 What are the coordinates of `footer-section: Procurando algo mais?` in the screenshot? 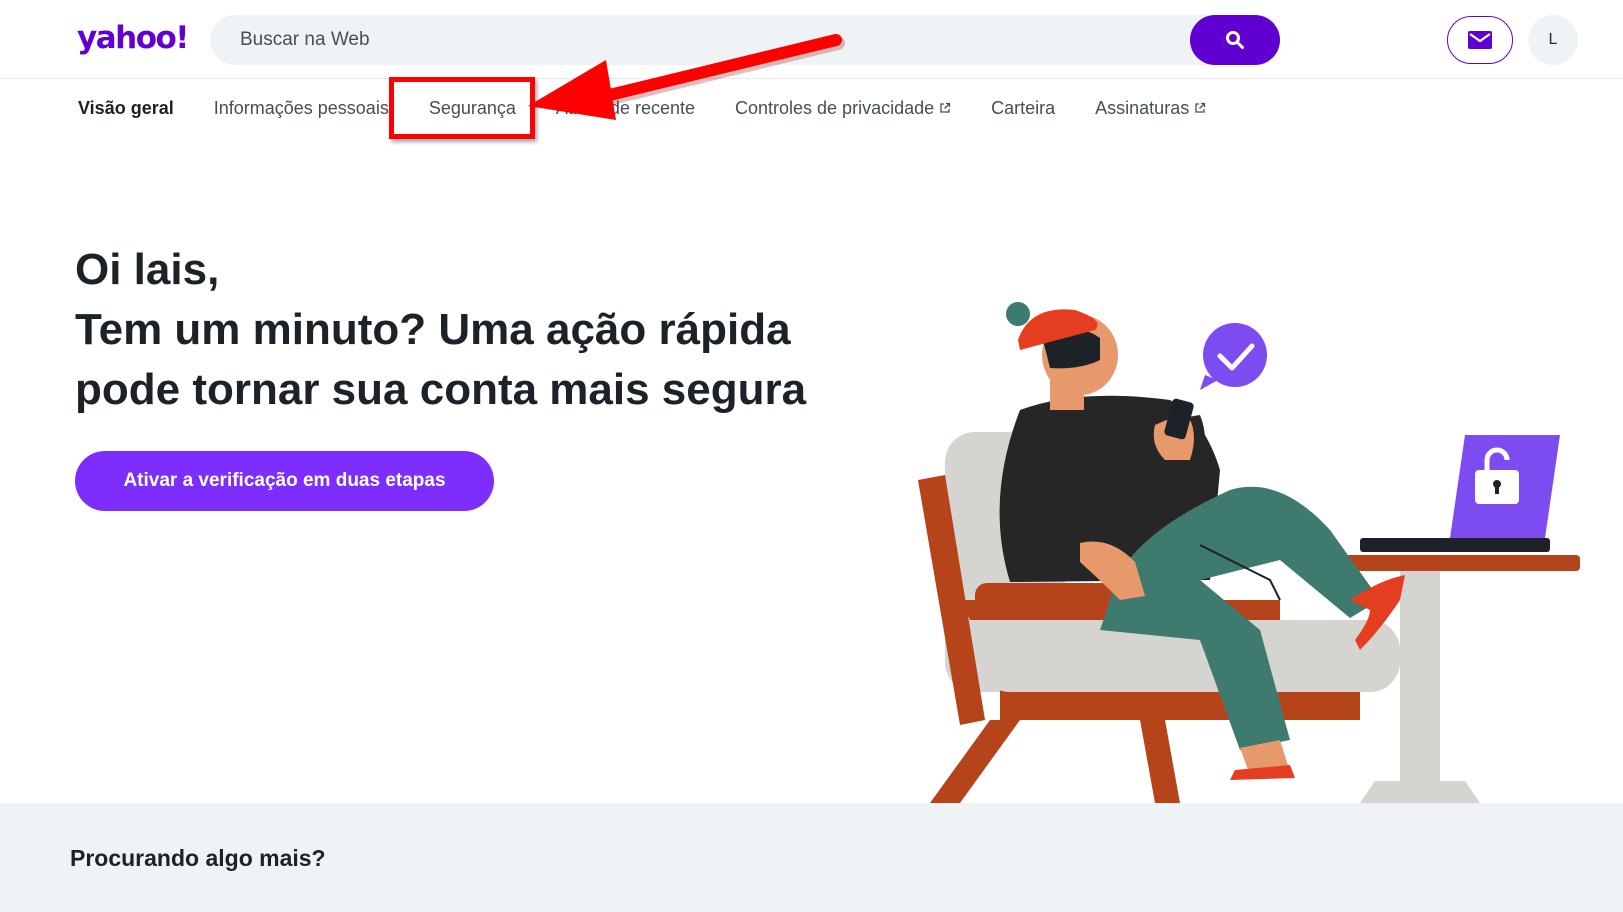 It's located at (811, 857).